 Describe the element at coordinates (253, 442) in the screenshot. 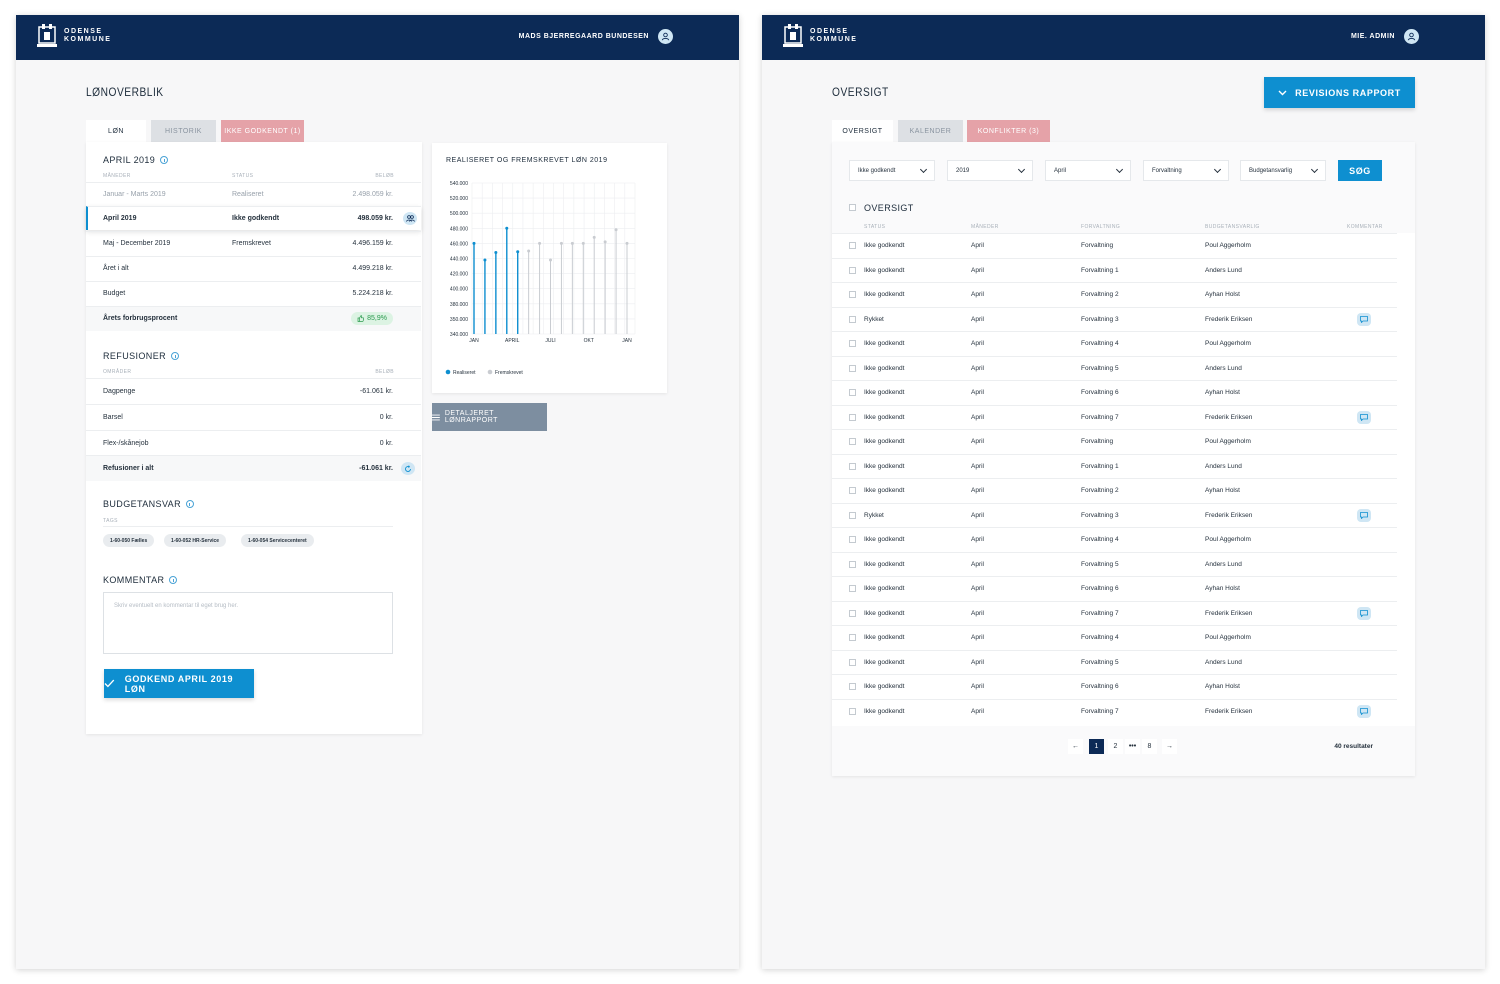

I see `refusion-row: Flex-/skånejob 0 kr.` at that location.